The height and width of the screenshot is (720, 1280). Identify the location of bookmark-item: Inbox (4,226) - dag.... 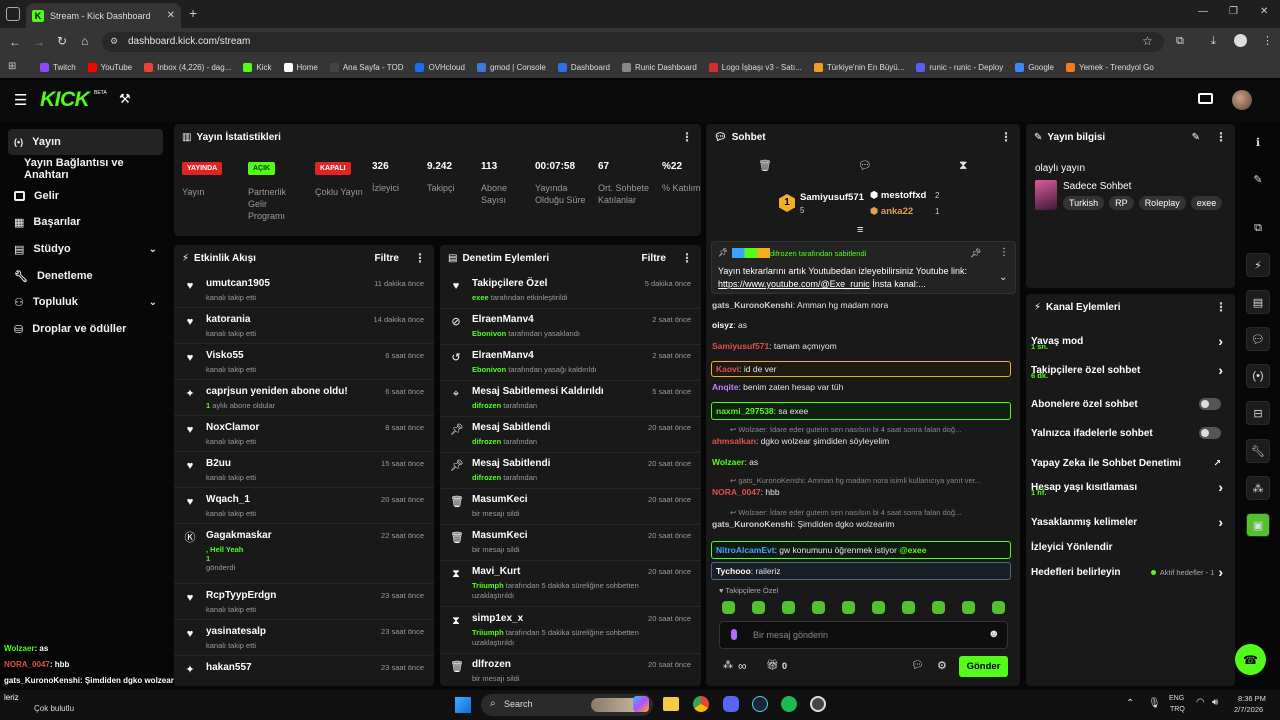
(187, 67).